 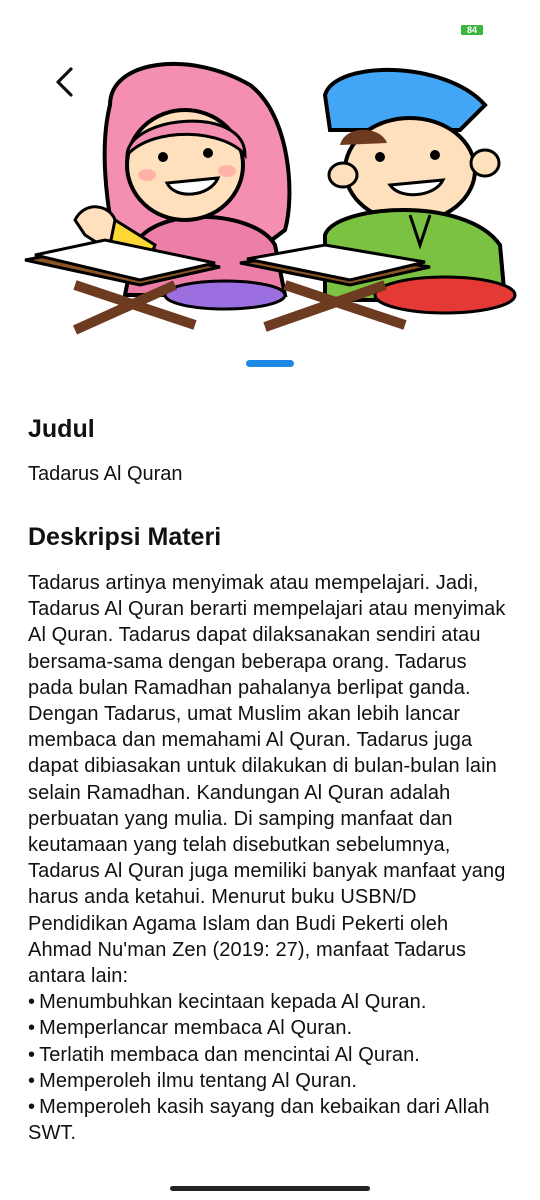 I want to click on list-item: Menumbuhkan kecintaan kepada Al Quran., so click(x=270, y=1002).